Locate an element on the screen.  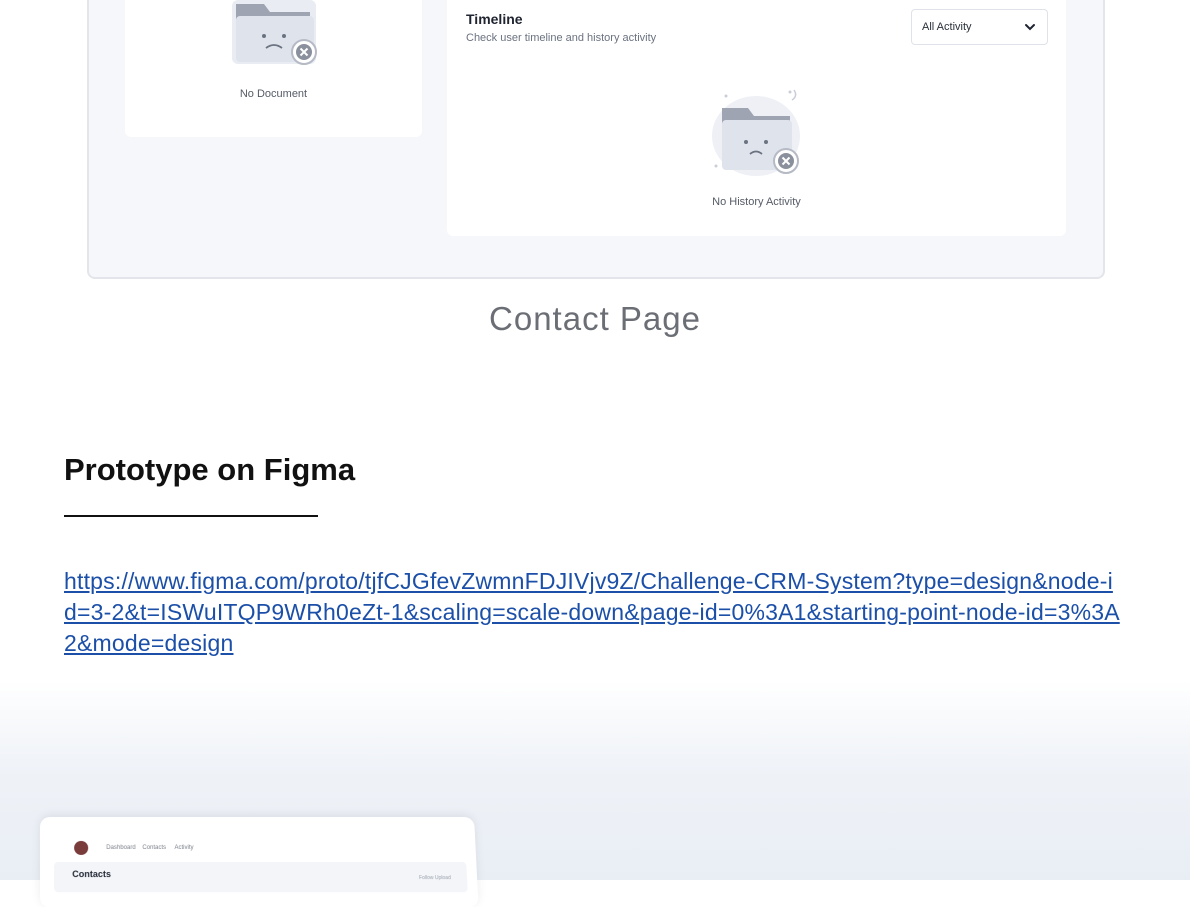
mockup-title: Contacts is located at coordinates (92, 874).